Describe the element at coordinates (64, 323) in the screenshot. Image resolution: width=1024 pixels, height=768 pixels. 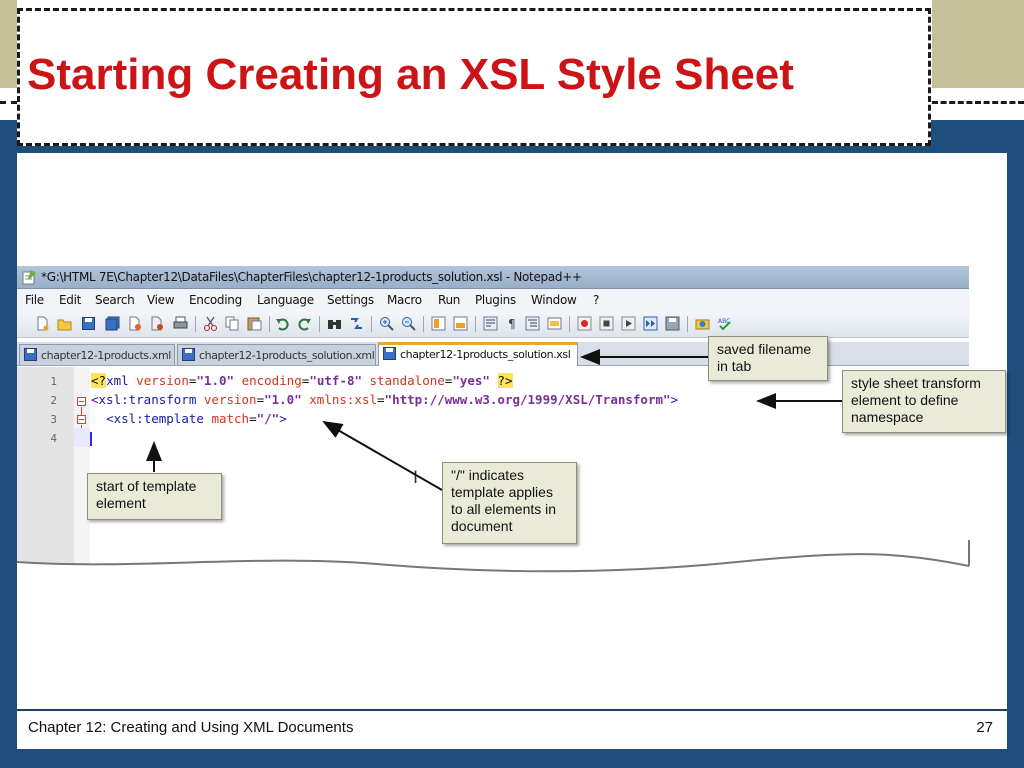
I see `open-file-icon` at that location.